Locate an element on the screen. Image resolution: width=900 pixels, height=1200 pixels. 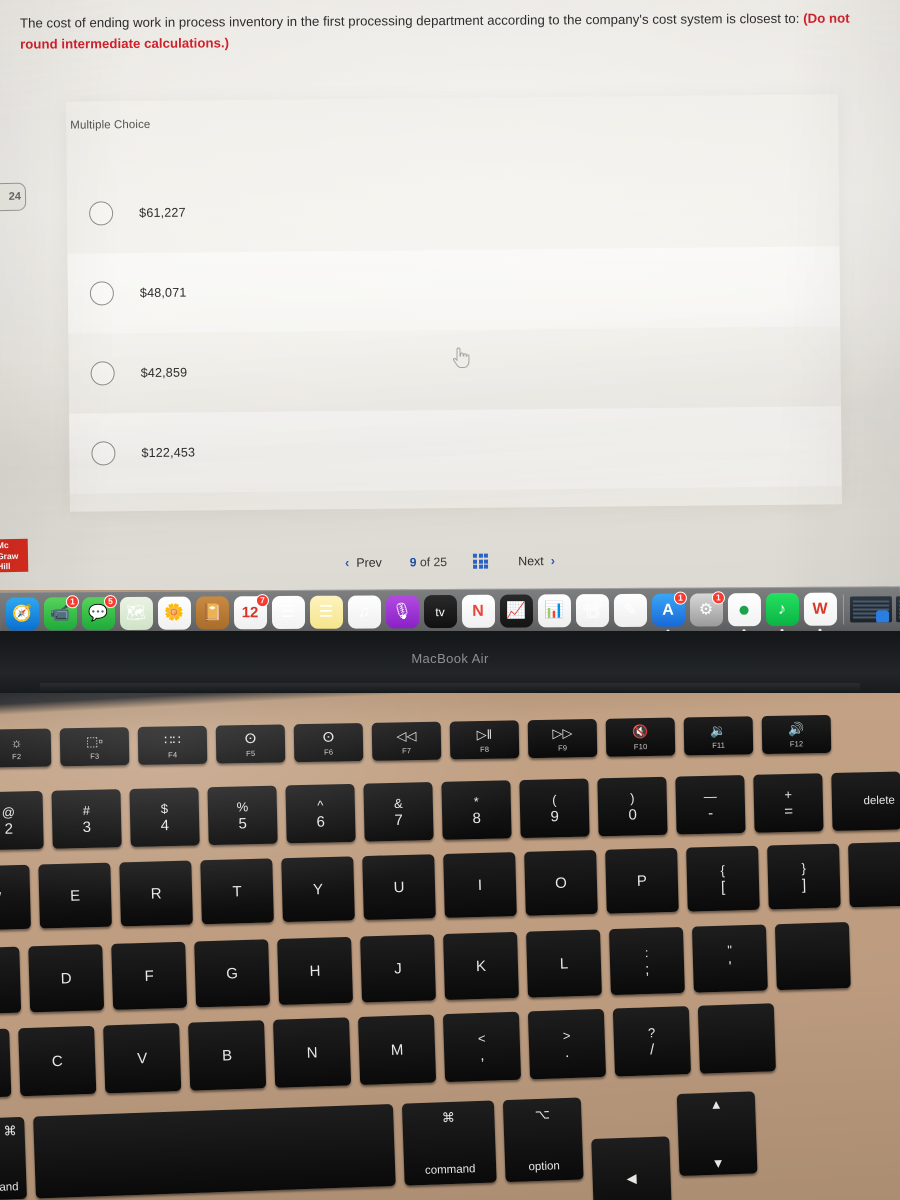
next-button: Next › is located at coordinates (536, 561).